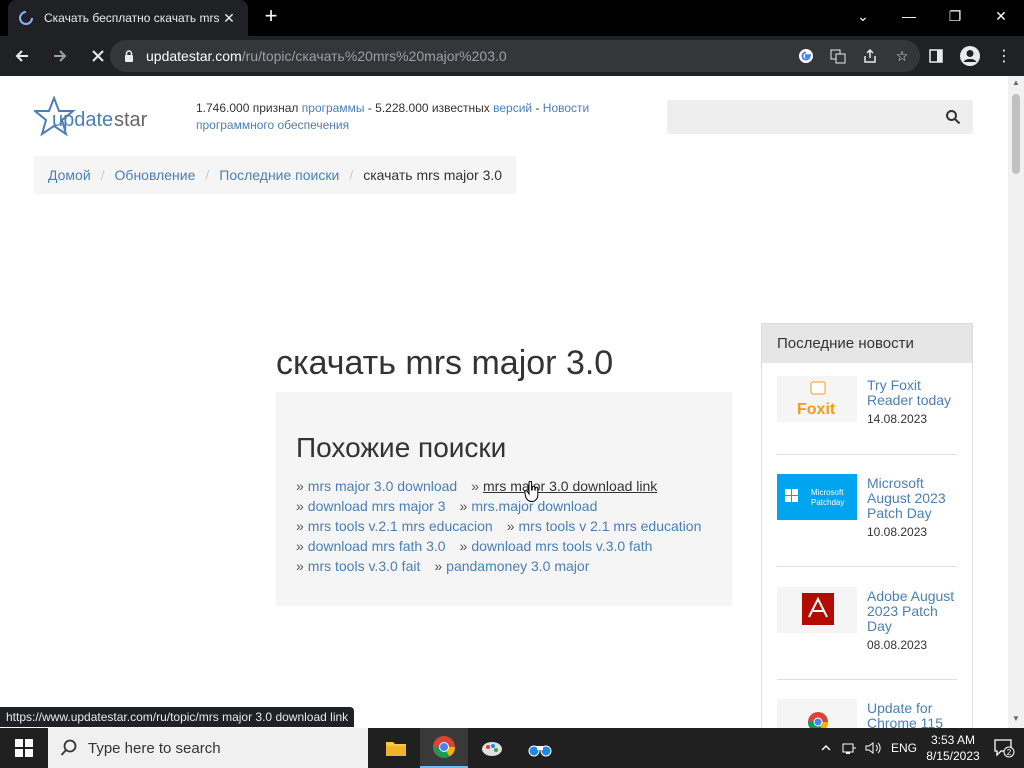 This screenshot has height=768, width=1024. I want to click on similar-link: download mrs tools v.3.0 fath, so click(561, 546).